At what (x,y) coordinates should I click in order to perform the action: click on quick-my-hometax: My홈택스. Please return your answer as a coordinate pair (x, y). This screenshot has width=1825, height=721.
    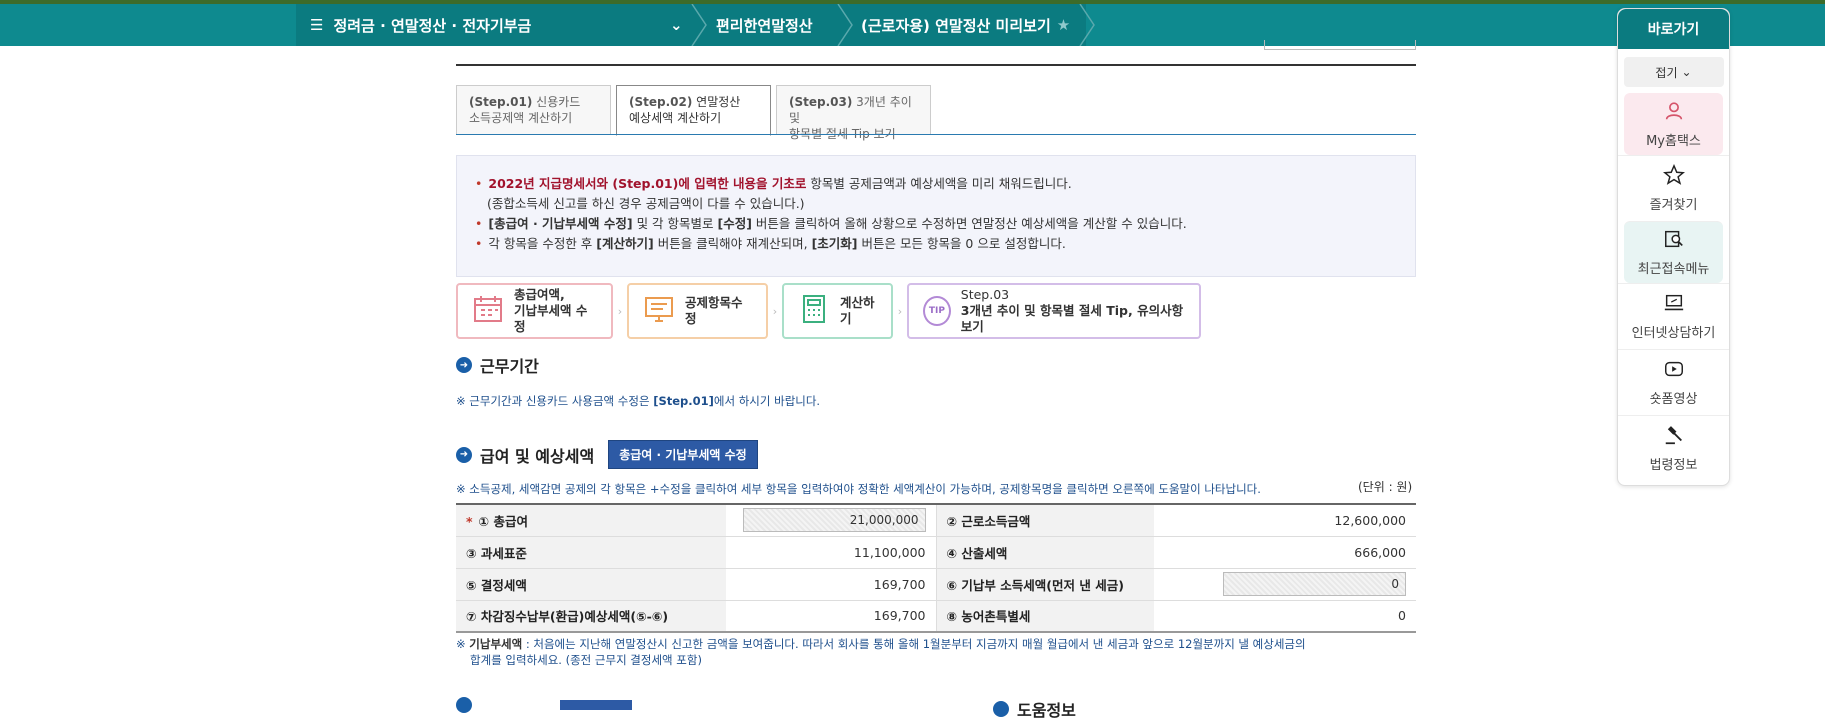
    Looking at the image, I should click on (1673, 124).